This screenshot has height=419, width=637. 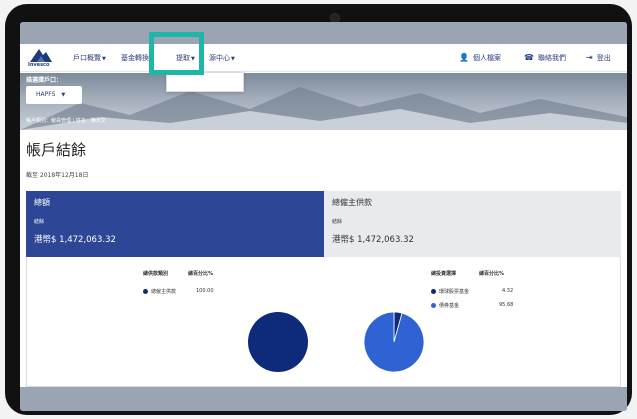 I want to click on nav-item-label: 基金轉換, so click(x=135, y=58).